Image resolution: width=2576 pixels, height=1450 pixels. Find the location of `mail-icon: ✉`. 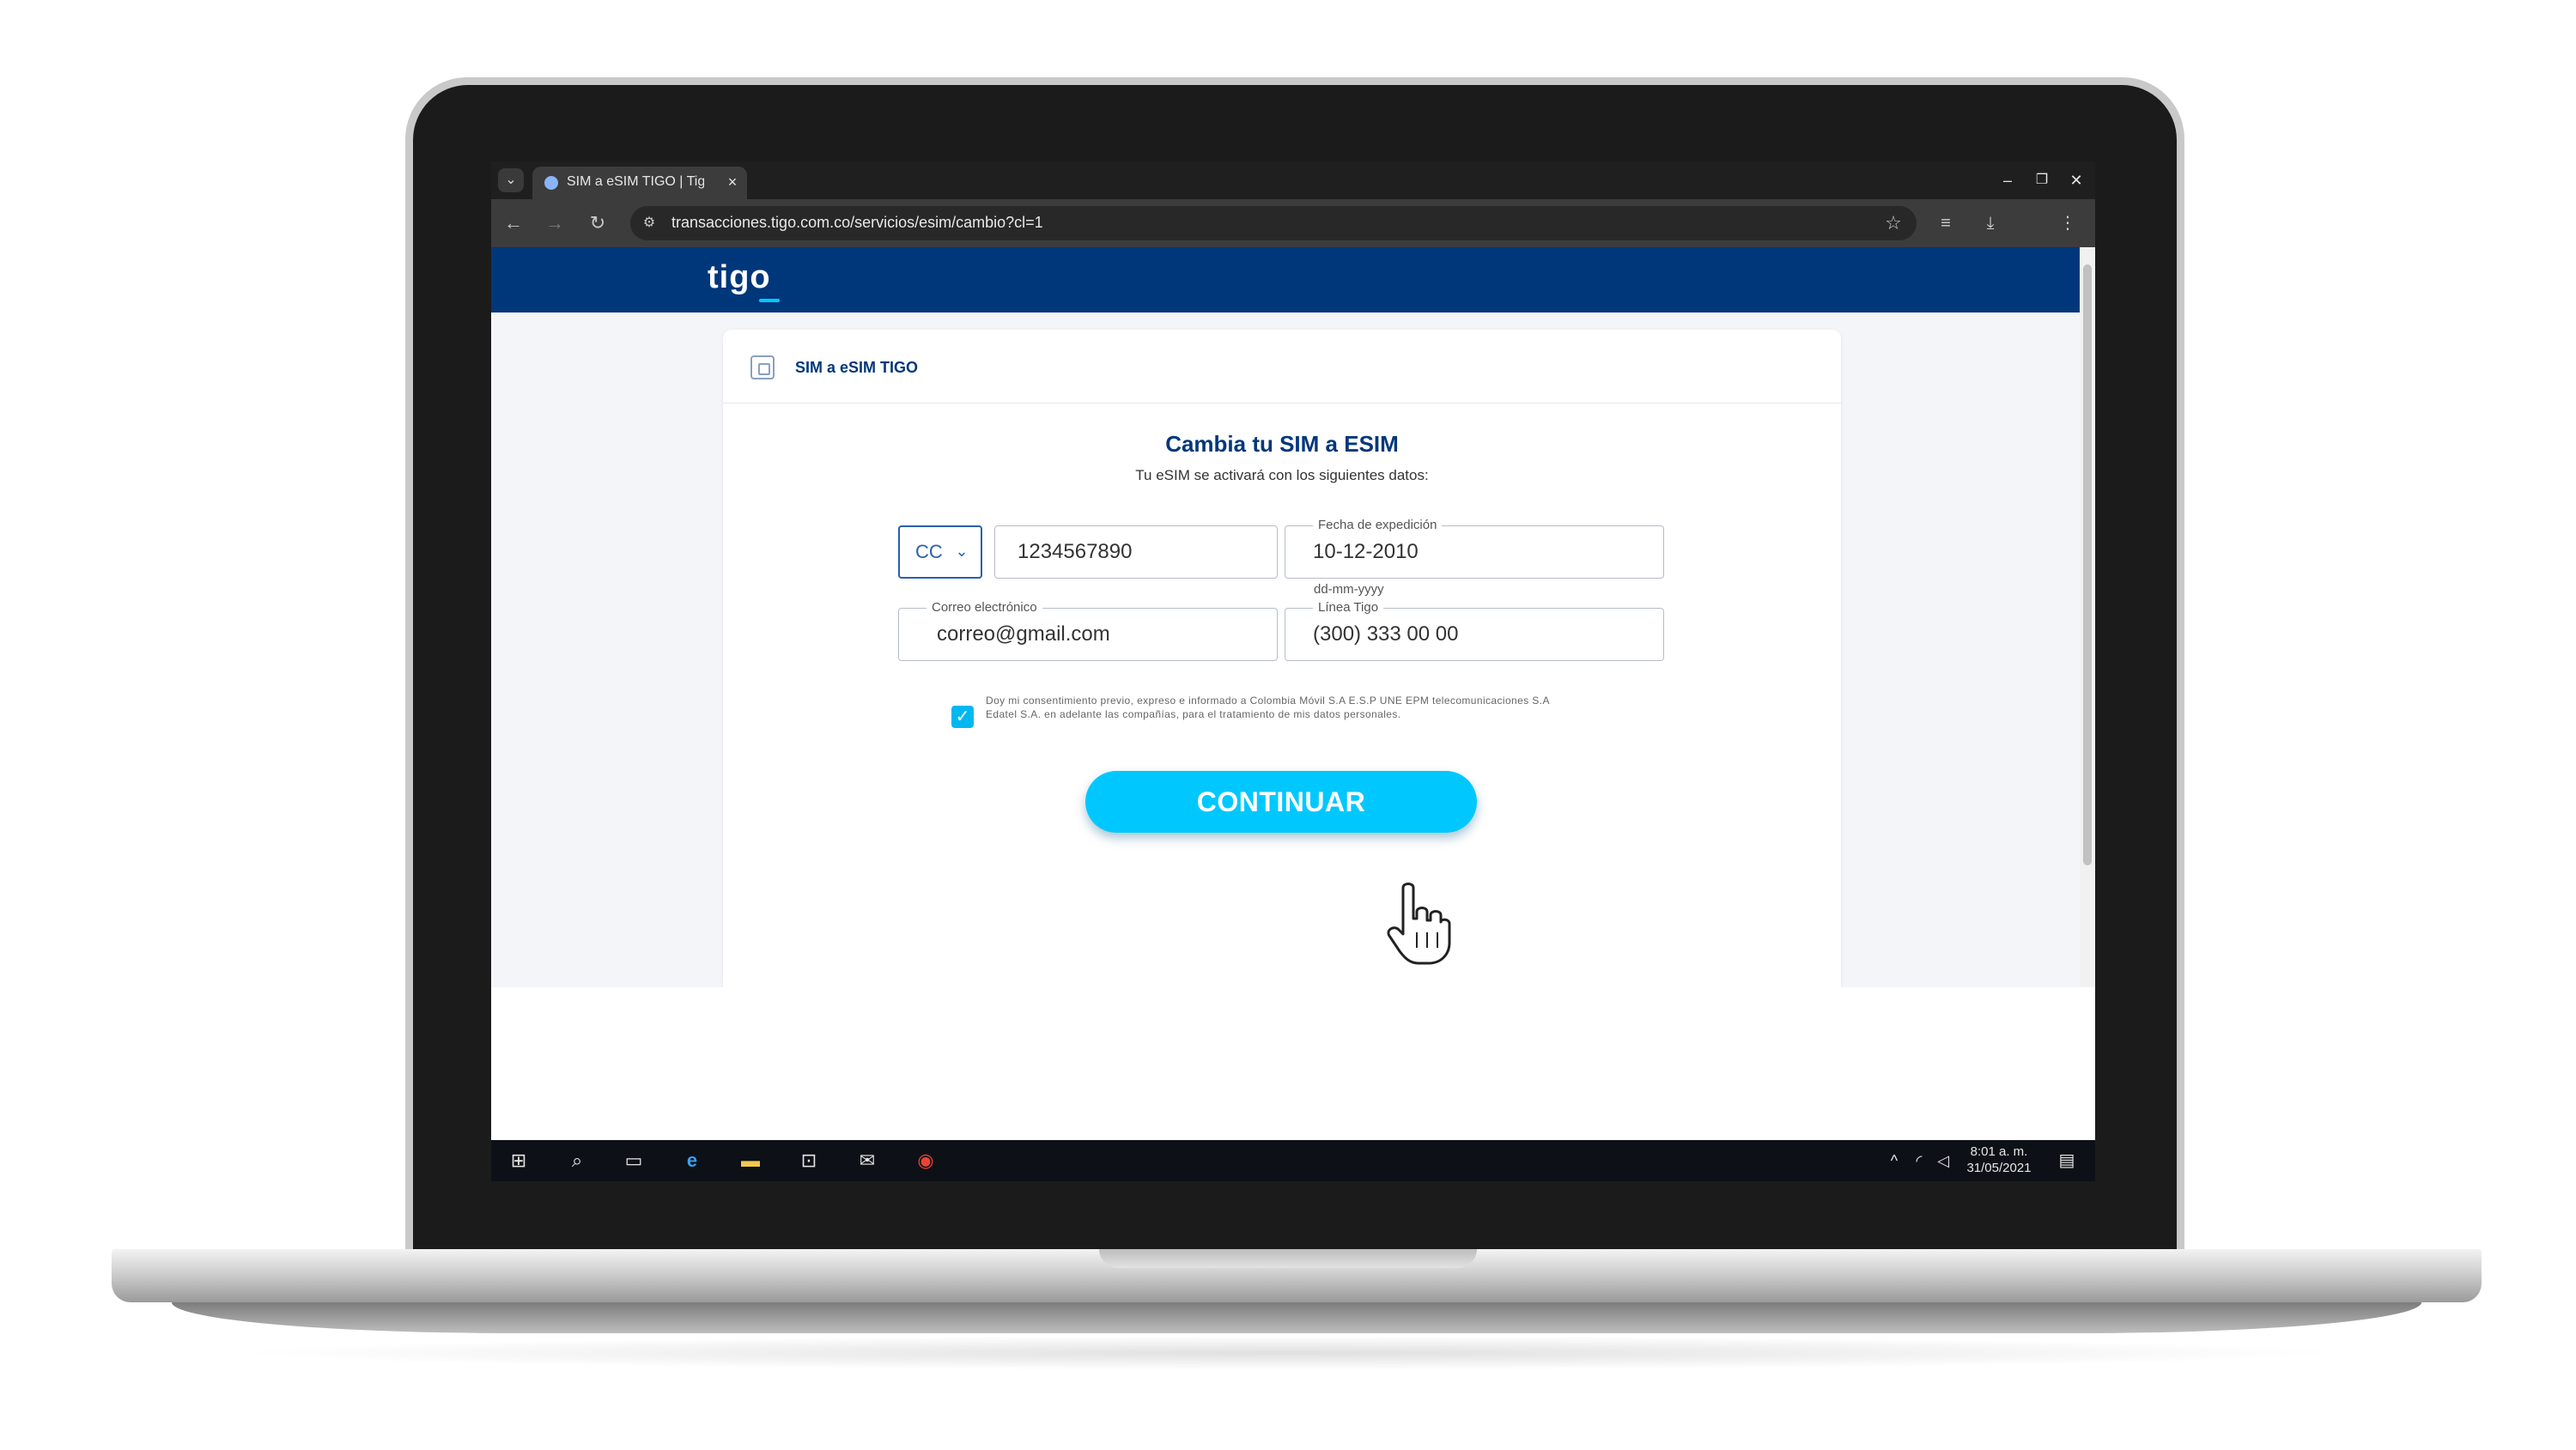

mail-icon: ✉ is located at coordinates (867, 1161).